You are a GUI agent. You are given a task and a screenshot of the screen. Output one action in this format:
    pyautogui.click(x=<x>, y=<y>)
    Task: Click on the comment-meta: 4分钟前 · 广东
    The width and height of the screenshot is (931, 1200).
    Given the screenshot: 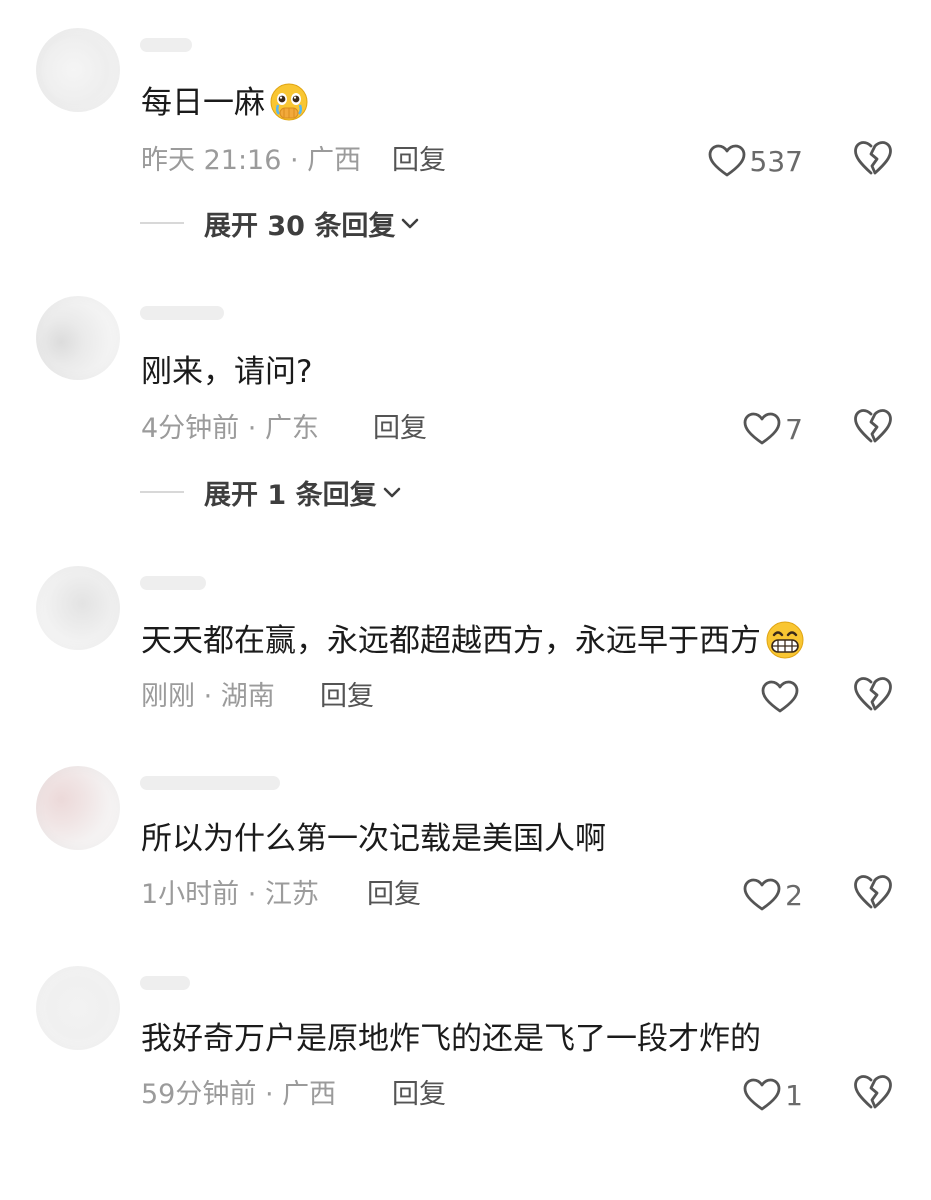 What is the action you would take?
    pyautogui.click(x=230, y=429)
    